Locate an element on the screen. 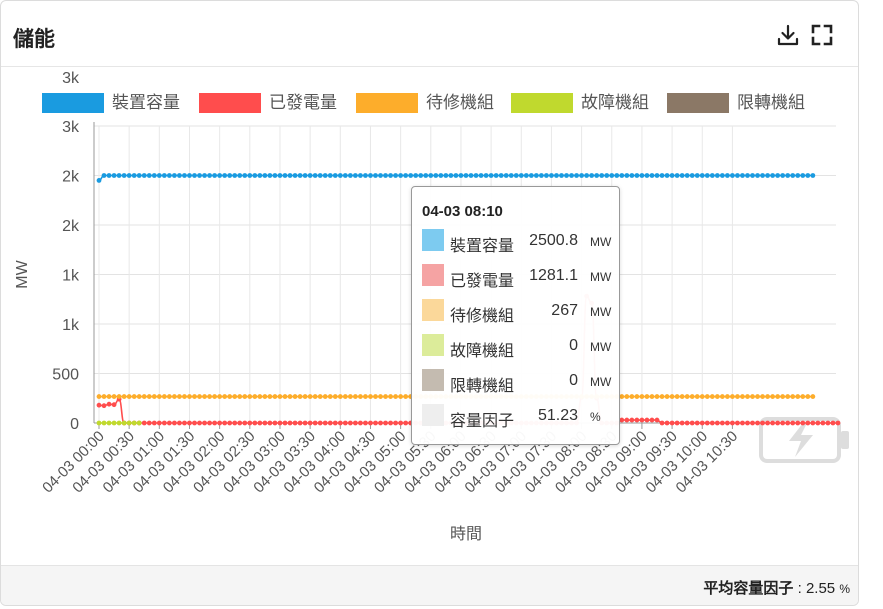  card-footer: 平均容量因子 : 2.55 % is located at coordinates (429, 585).